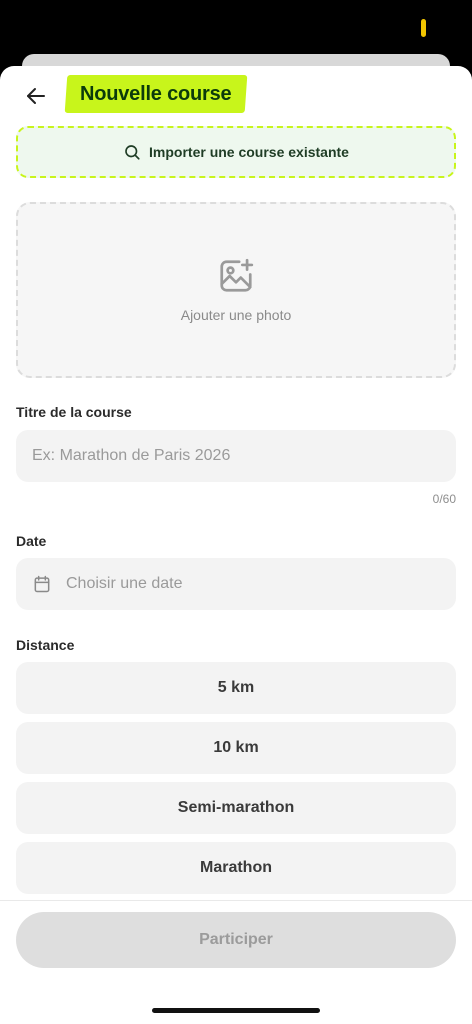 This screenshot has height=1024, width=472. I want to click on header: Nouvelle course, so click(236, 94).